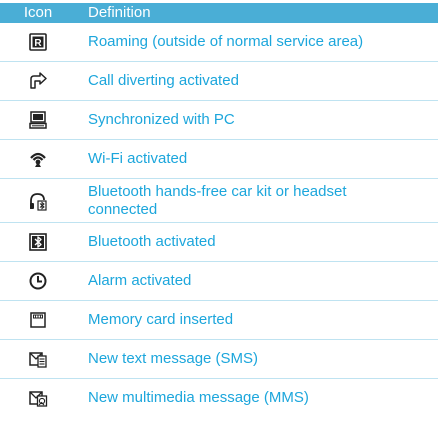  I want to click on table-row: Alarm activated, so click(219, 281).